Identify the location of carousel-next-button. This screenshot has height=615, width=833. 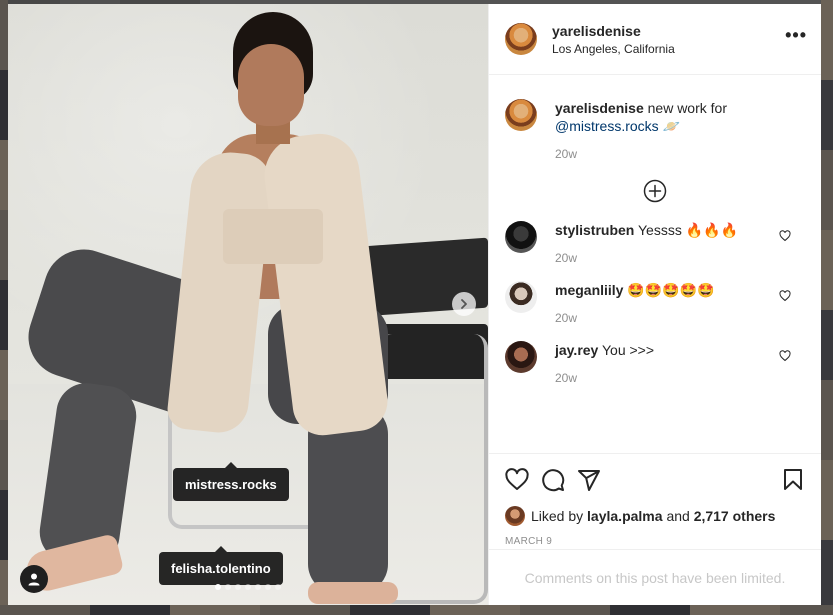
(464, 304).